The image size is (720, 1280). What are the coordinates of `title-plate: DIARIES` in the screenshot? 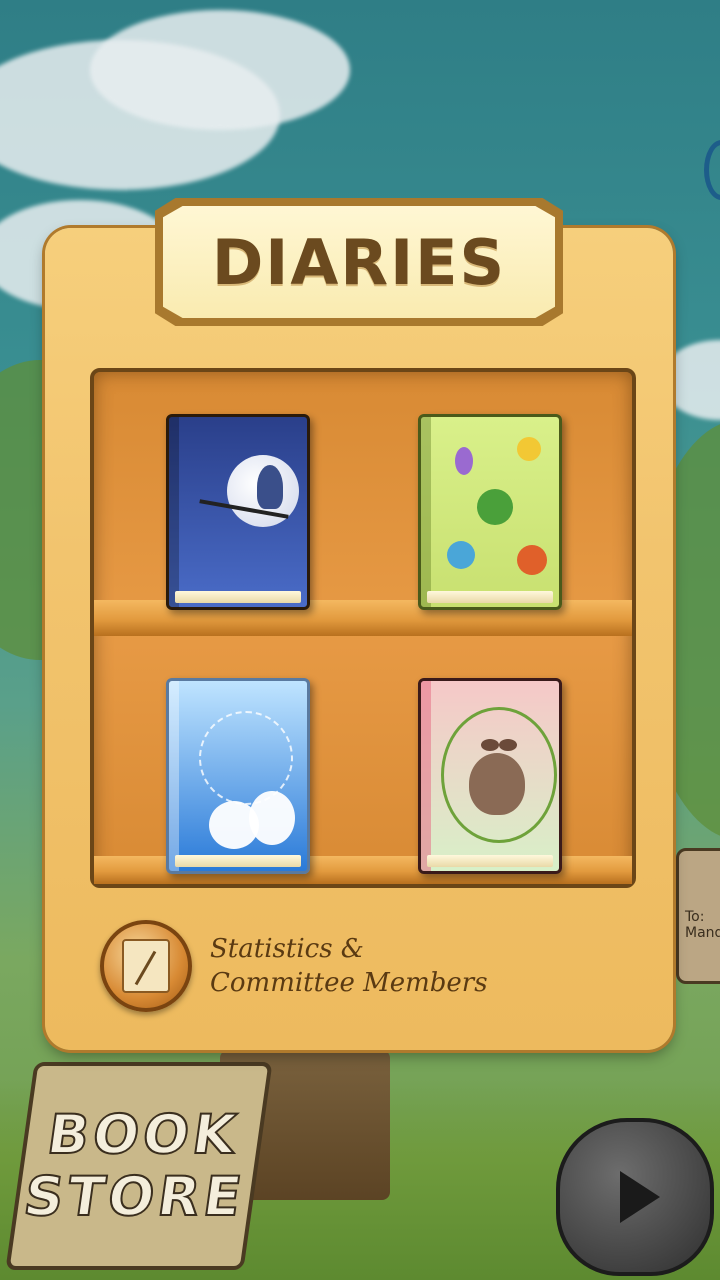 It's located at (359, 262).